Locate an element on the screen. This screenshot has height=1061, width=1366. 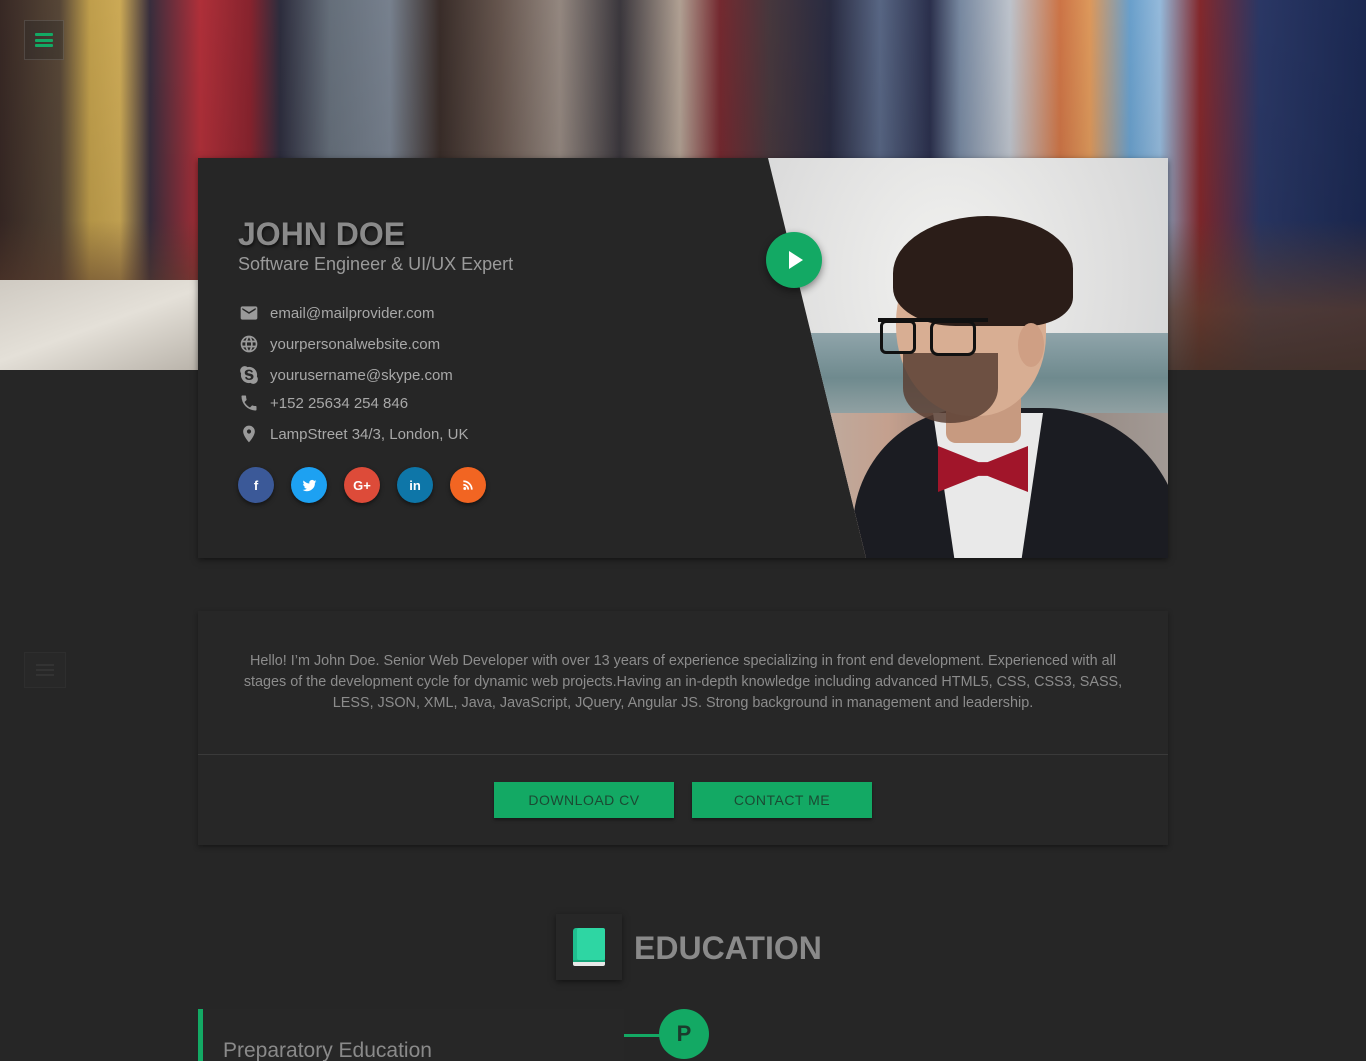
twitter-icon is located at coordinates (309, 485).